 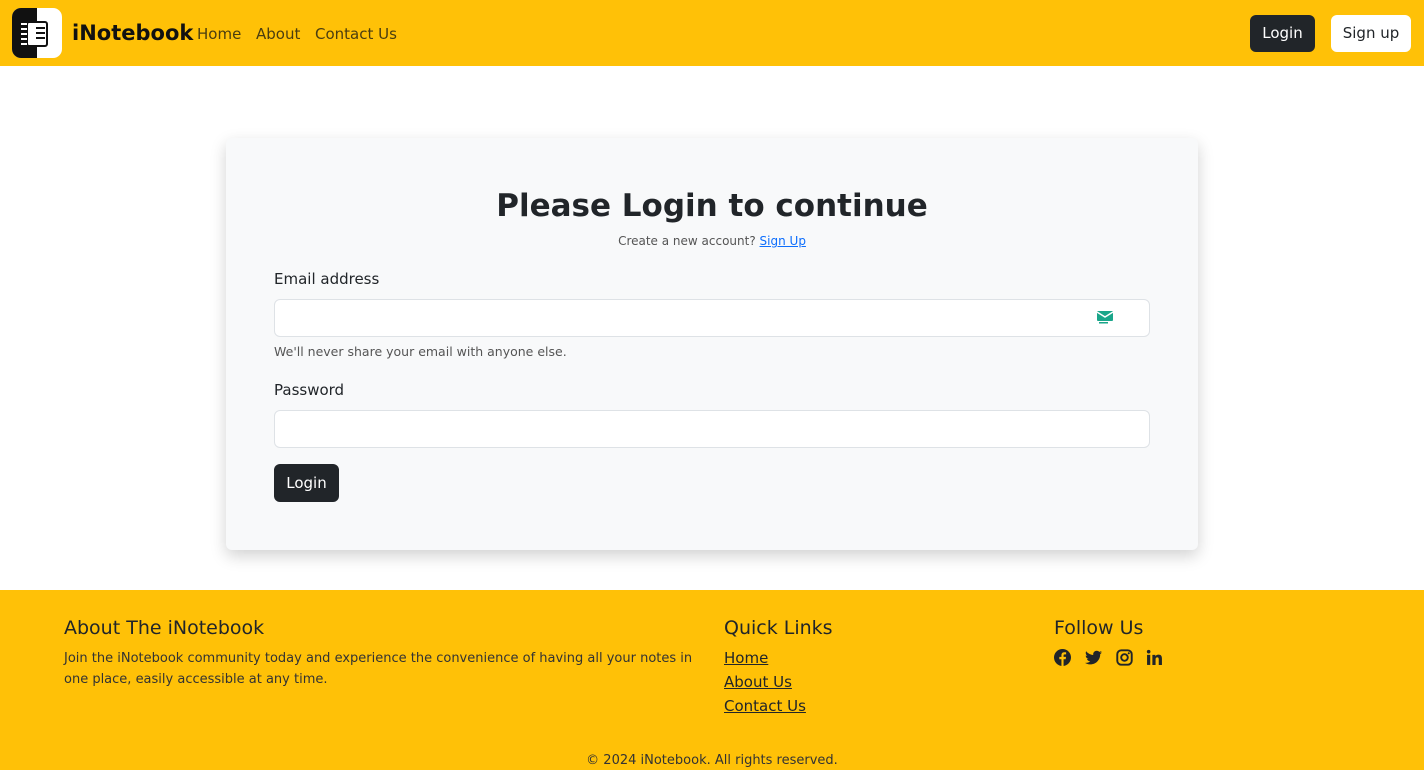 What do you see at coordinates (164, 628) in the screenshot?
I see `footer-about-heading: About The iNotebook` at bounding box center [164, 628].